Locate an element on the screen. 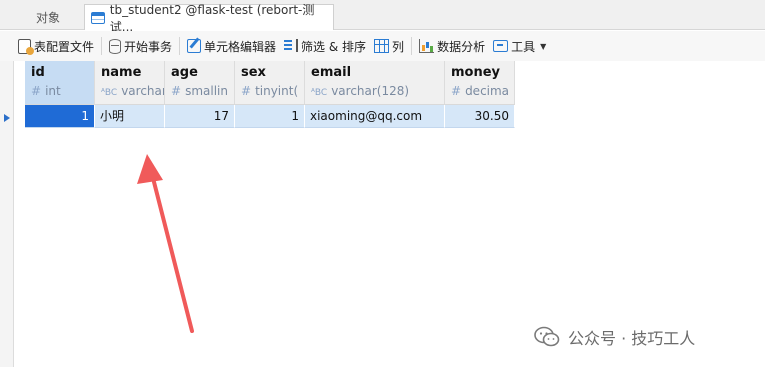 This screenshot has width=765, height=367. filter-sort-label: 筛选 & 排序 is located at coordinates (334, 46).